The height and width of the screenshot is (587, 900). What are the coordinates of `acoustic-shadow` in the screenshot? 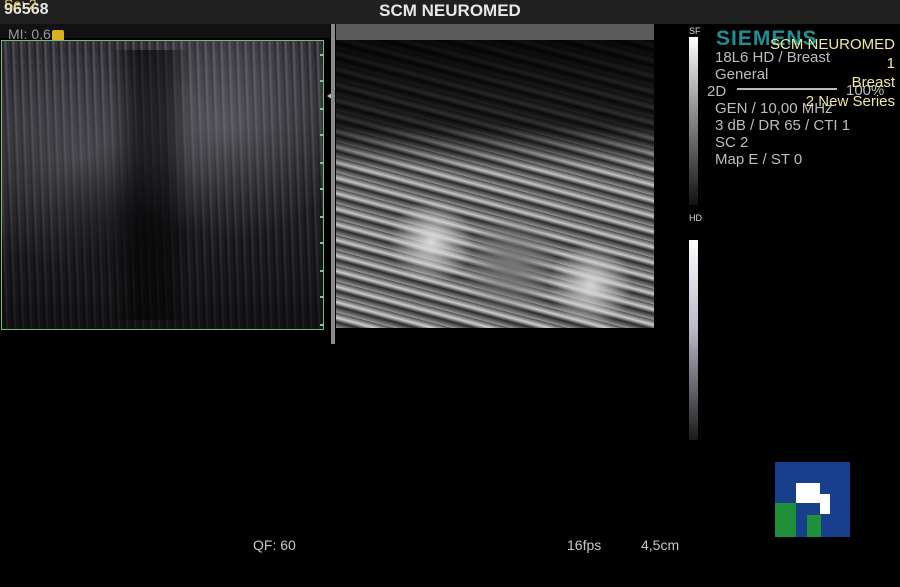 It's located at (150, 185).